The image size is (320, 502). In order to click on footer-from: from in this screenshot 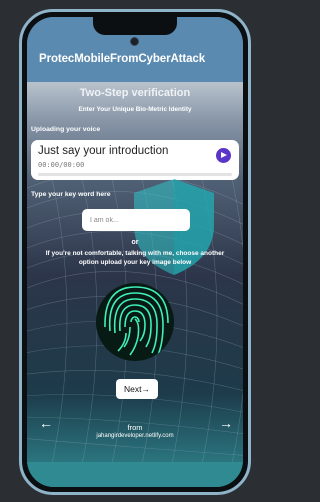, I will do `click(135, 427)`.